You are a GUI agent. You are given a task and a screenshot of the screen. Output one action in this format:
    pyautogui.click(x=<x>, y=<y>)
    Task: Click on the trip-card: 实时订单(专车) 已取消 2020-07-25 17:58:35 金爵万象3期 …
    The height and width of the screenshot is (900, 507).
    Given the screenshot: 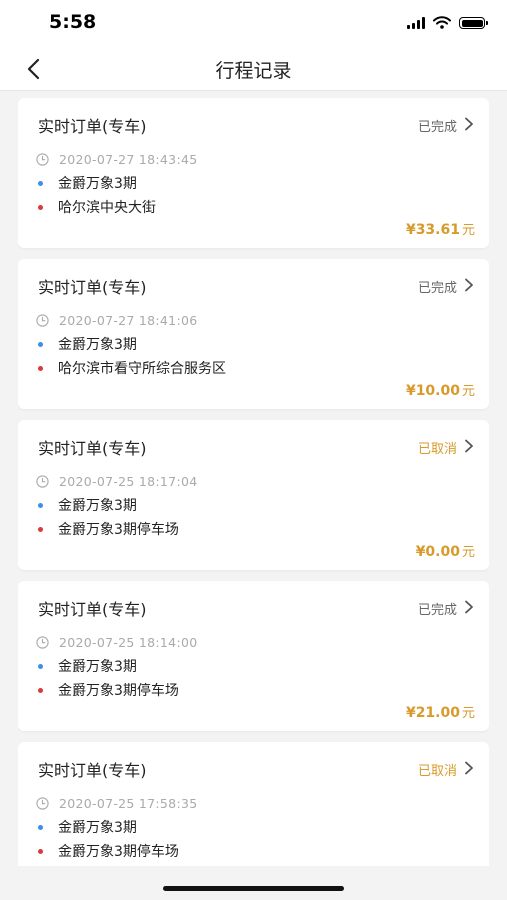 What is the action you would take?
    pyautogui.click(x=253, y=804)
    